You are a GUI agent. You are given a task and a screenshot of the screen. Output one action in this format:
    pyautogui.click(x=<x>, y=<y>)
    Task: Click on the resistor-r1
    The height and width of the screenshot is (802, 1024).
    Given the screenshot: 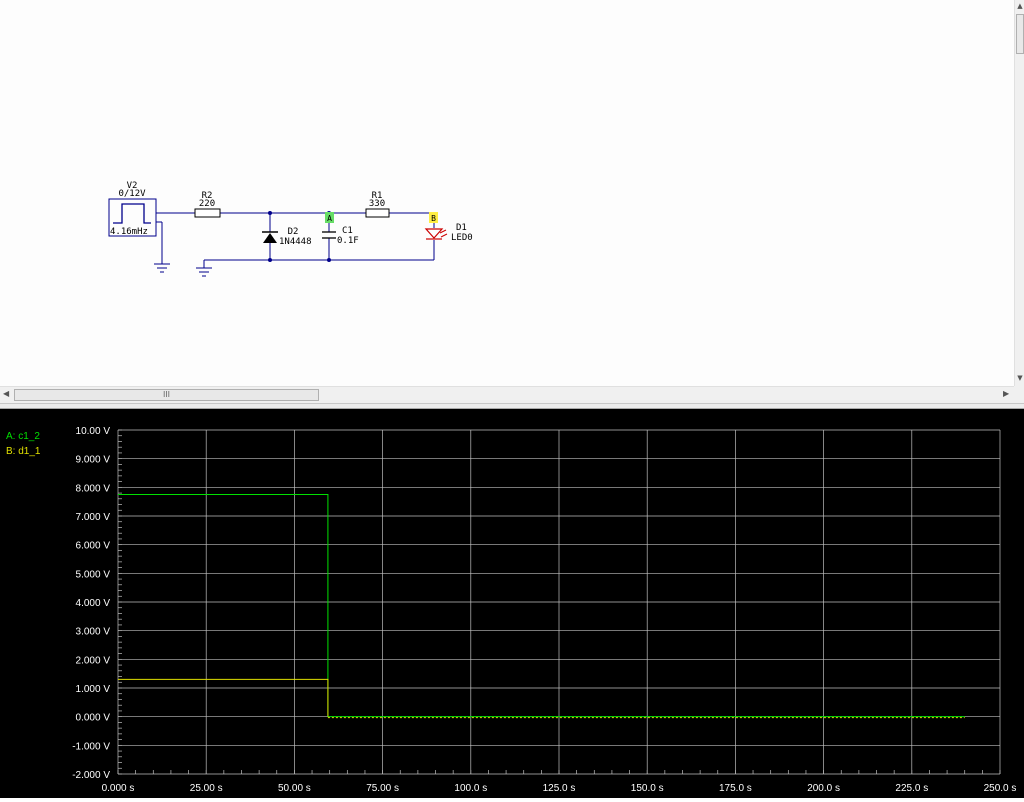 What is the action you would take?
    pyautogui.click(x=377, y=213)
    